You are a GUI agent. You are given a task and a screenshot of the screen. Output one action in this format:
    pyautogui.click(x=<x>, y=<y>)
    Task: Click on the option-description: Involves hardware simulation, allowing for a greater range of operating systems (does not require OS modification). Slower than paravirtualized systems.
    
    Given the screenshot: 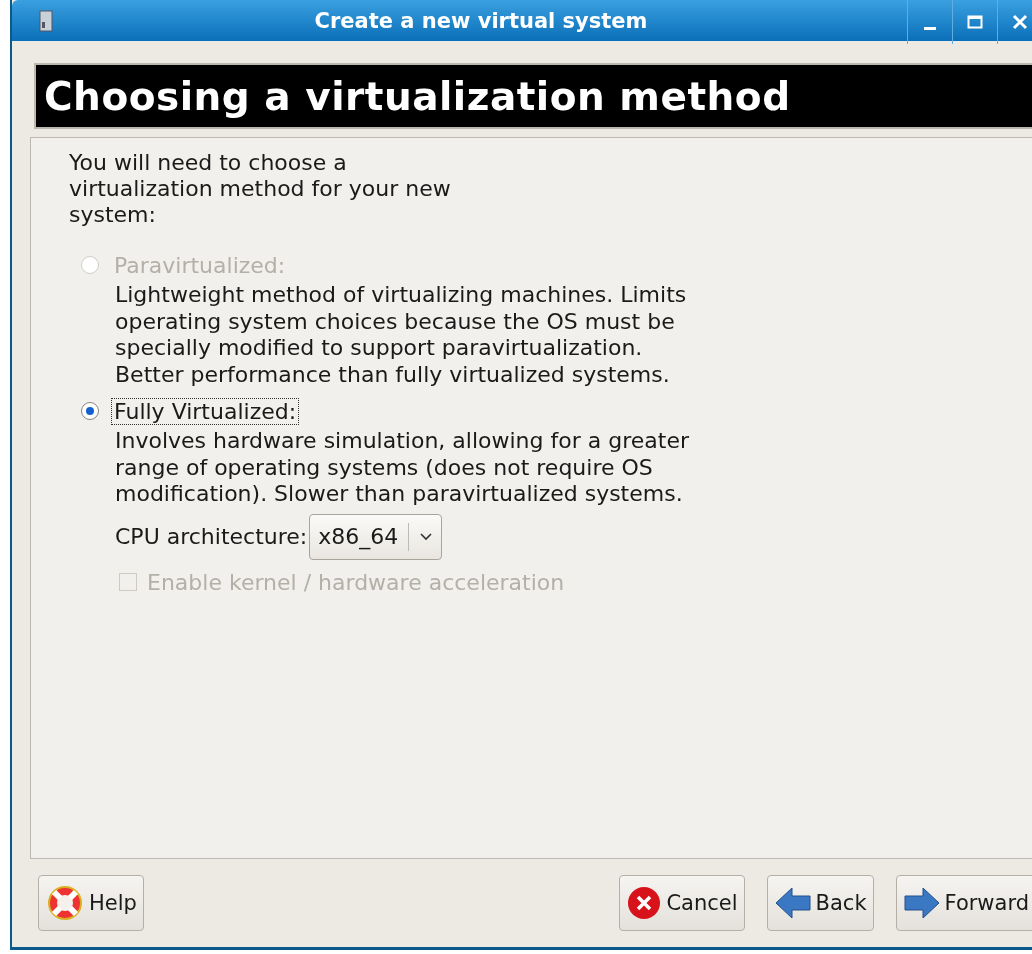 What is the action you would take?
    pyautogui.click(x=402, y=468)
    